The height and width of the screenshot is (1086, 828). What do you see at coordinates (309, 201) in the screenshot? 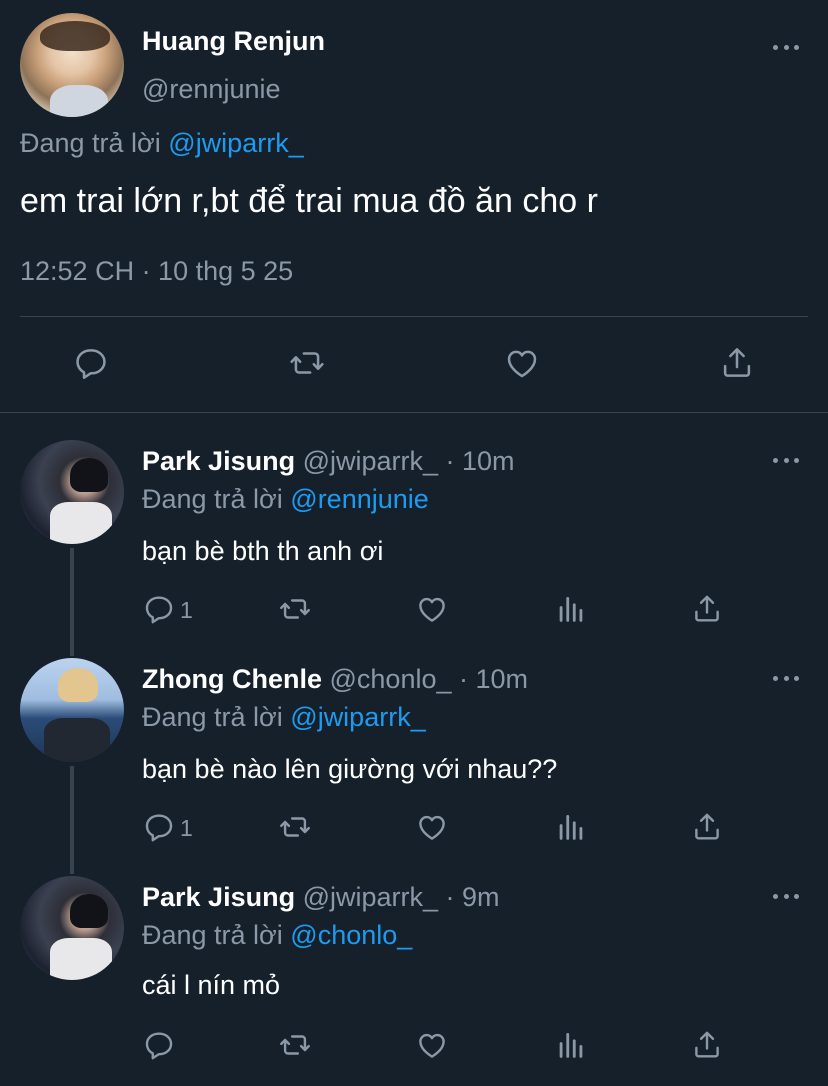
I see `tweet-text: em trai lớn r,bt để trai mua đồ ăn cho r` at bounding box center [309, 201].